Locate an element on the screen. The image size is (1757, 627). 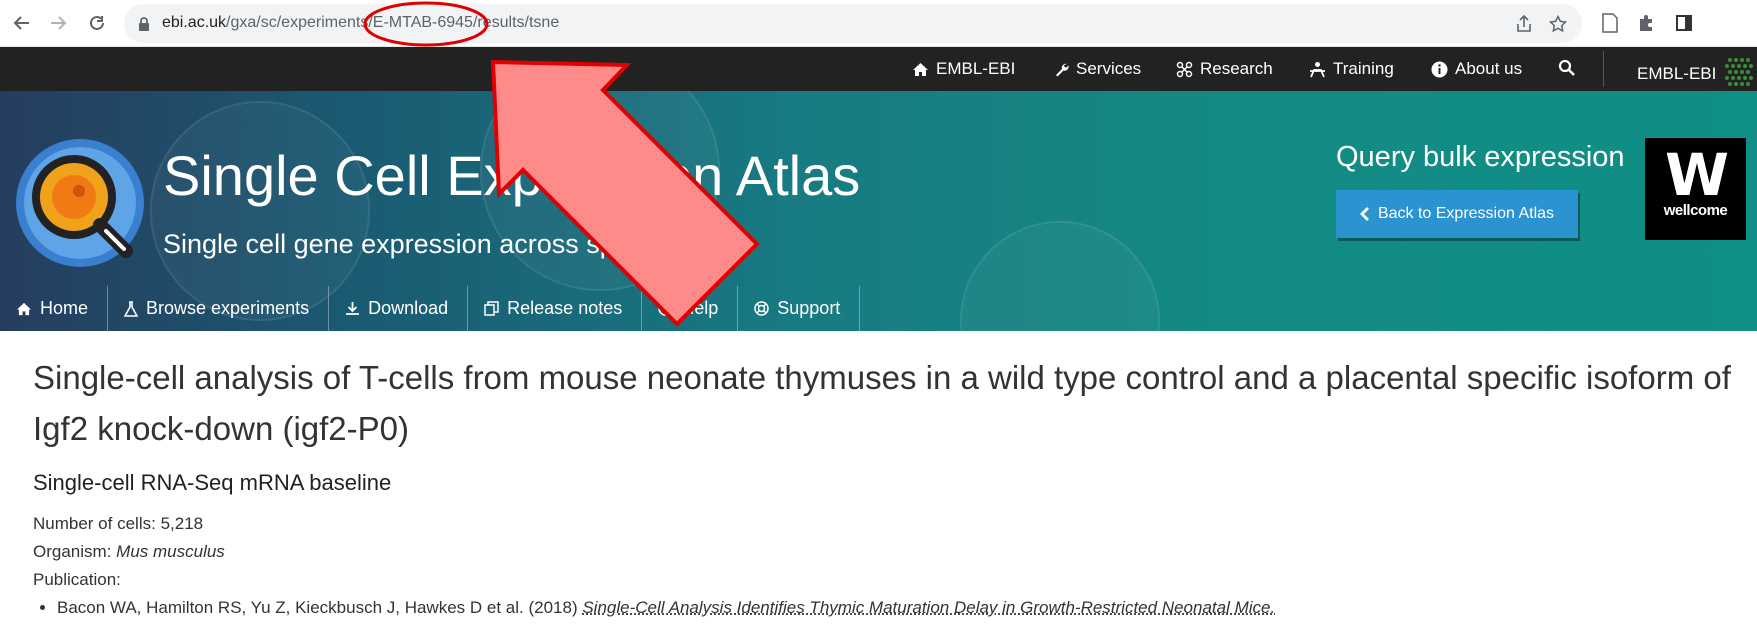
ebi-nav-label: Services is located at coordinates (1109, 68).